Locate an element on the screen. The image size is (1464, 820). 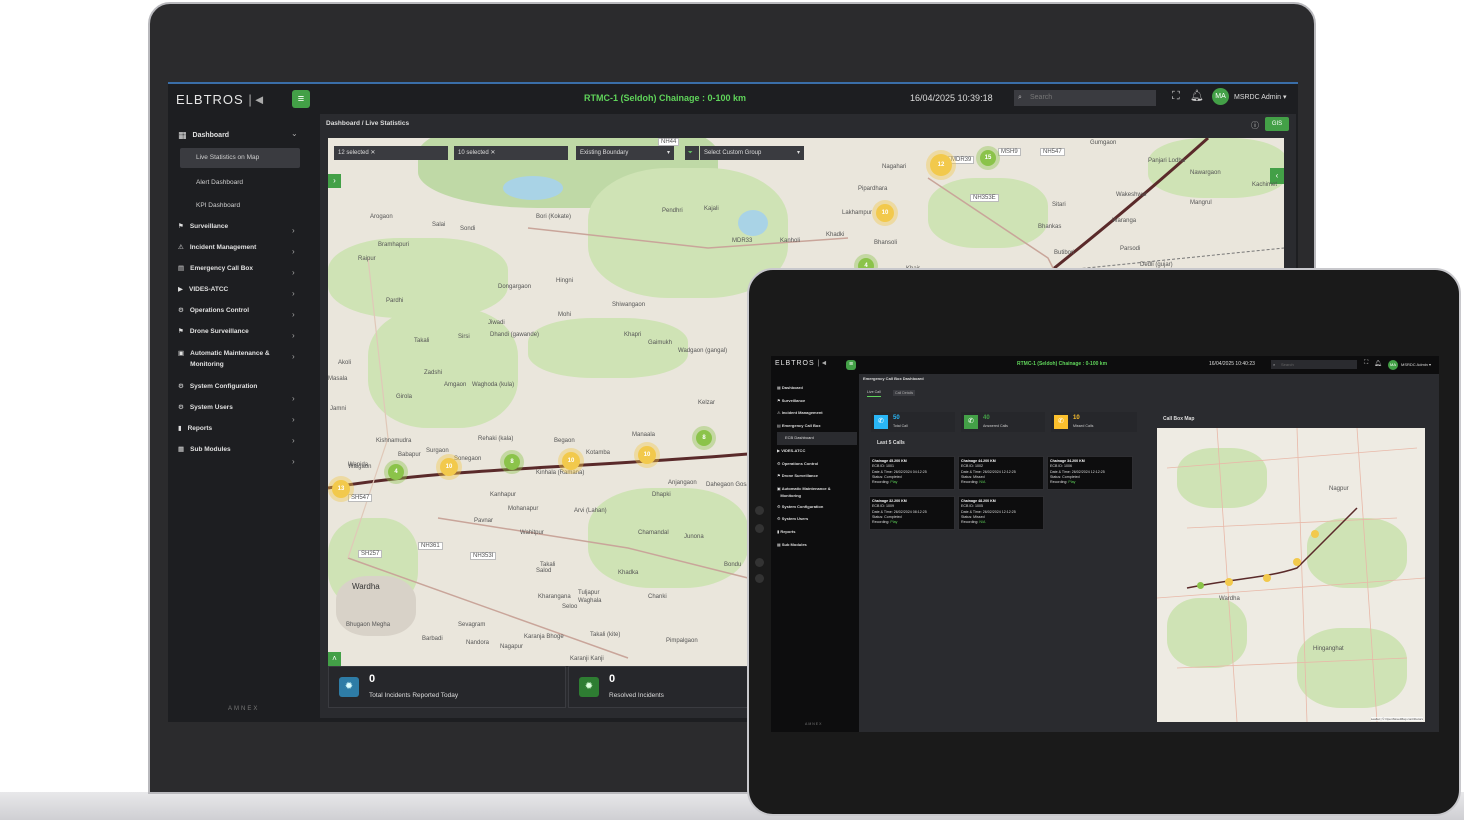
map-label: Nandora is located at coordinates (478, 643).